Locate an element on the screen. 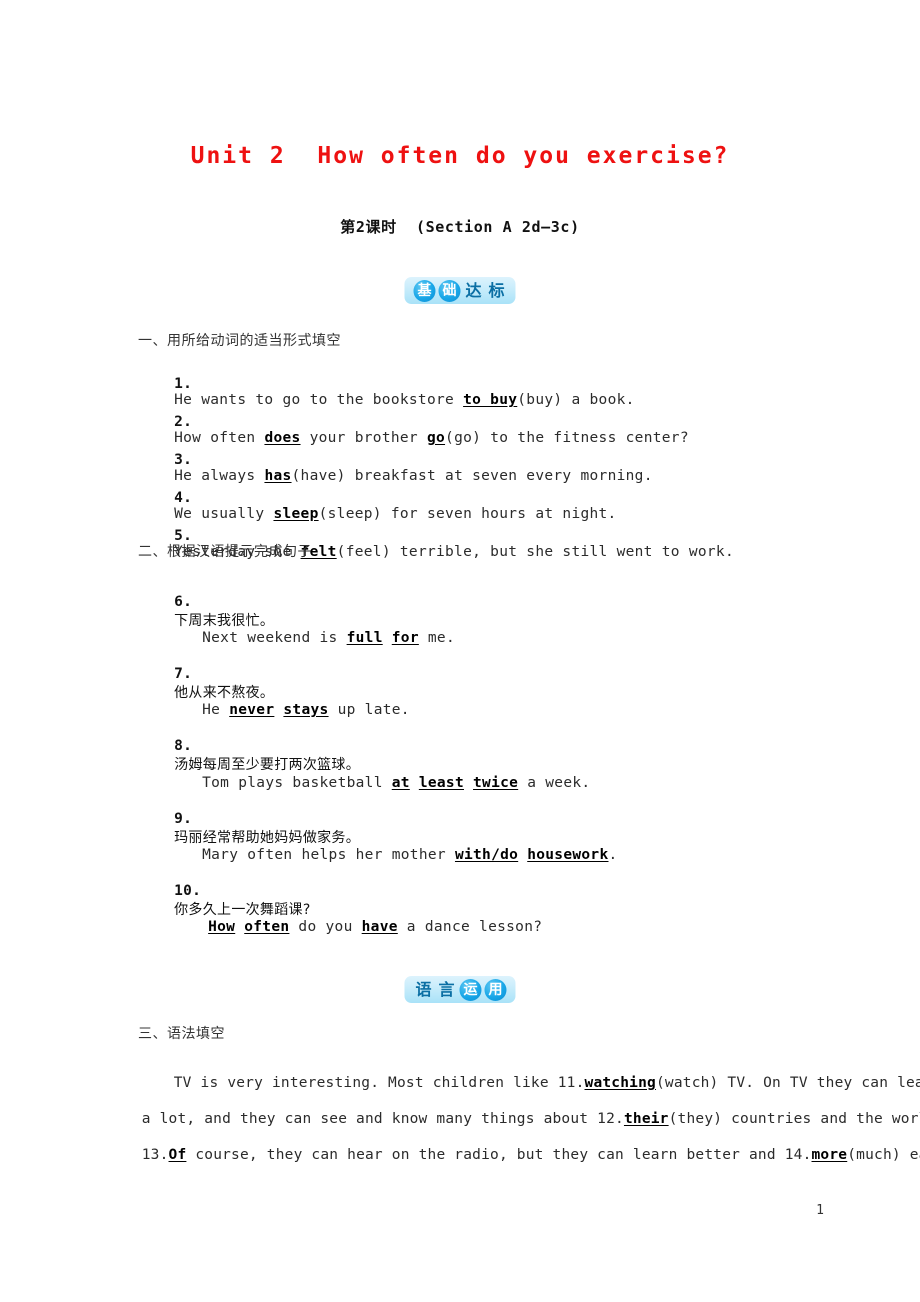 The height and width of the screenshot is (1302, 920). badge-char-chu: 础 is located at coordinates (449, 290).